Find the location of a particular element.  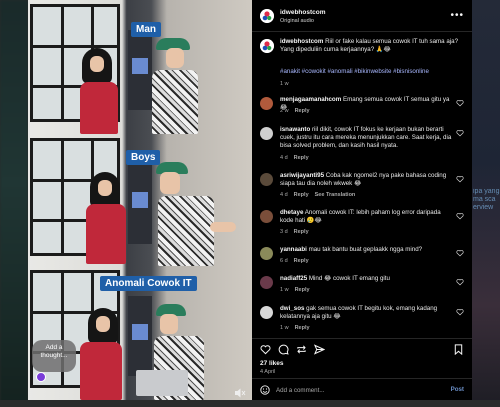

comment-time: 3 d is located at coordinates (284, 232).